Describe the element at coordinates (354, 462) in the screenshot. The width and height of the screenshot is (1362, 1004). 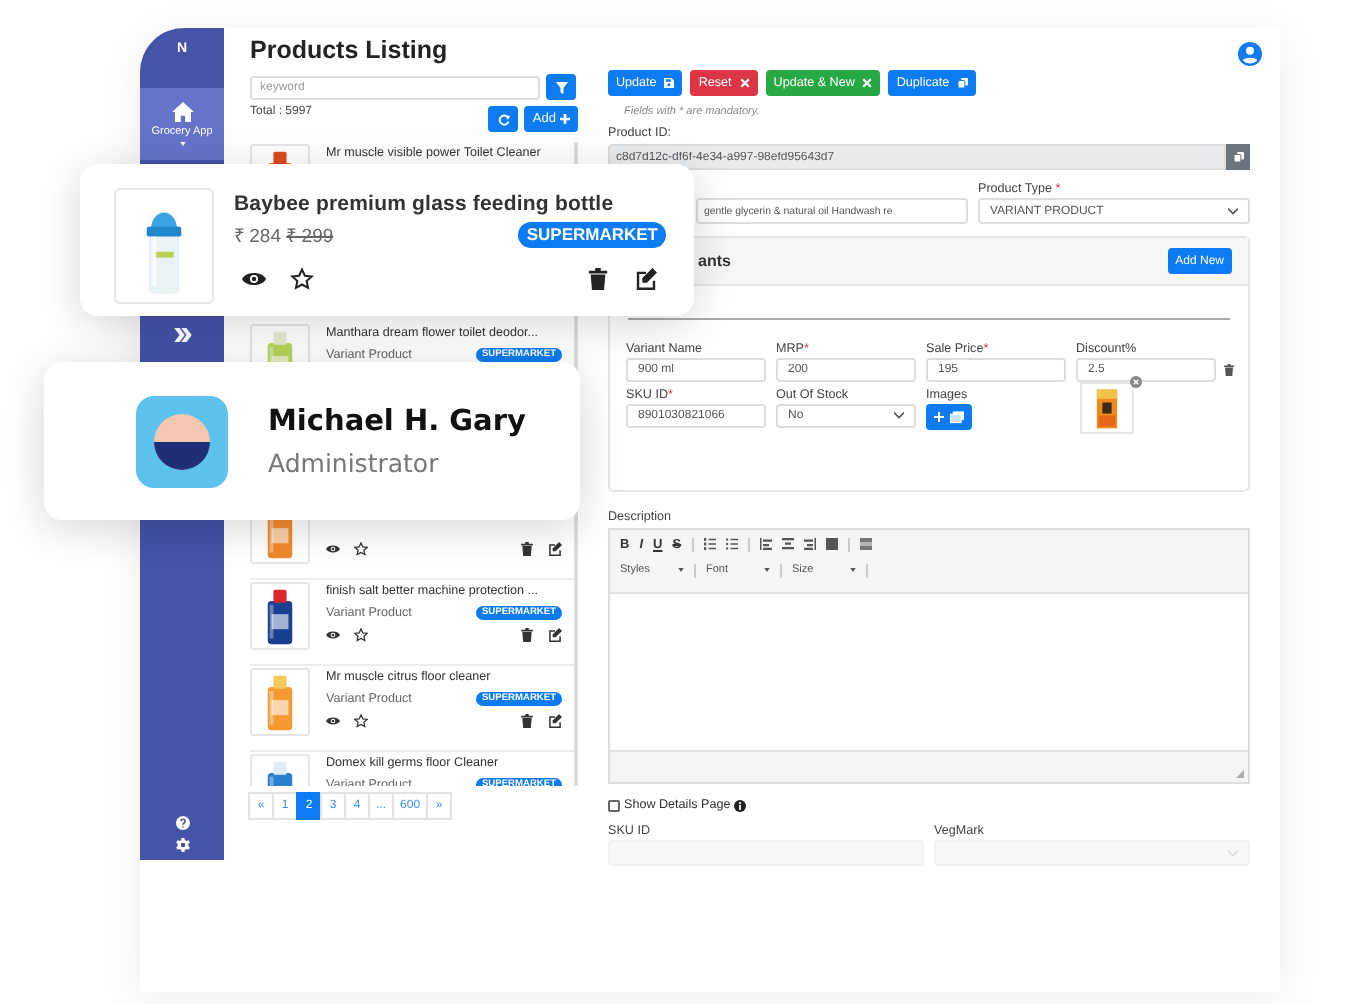
I see `user-role: Administrator` at that location.